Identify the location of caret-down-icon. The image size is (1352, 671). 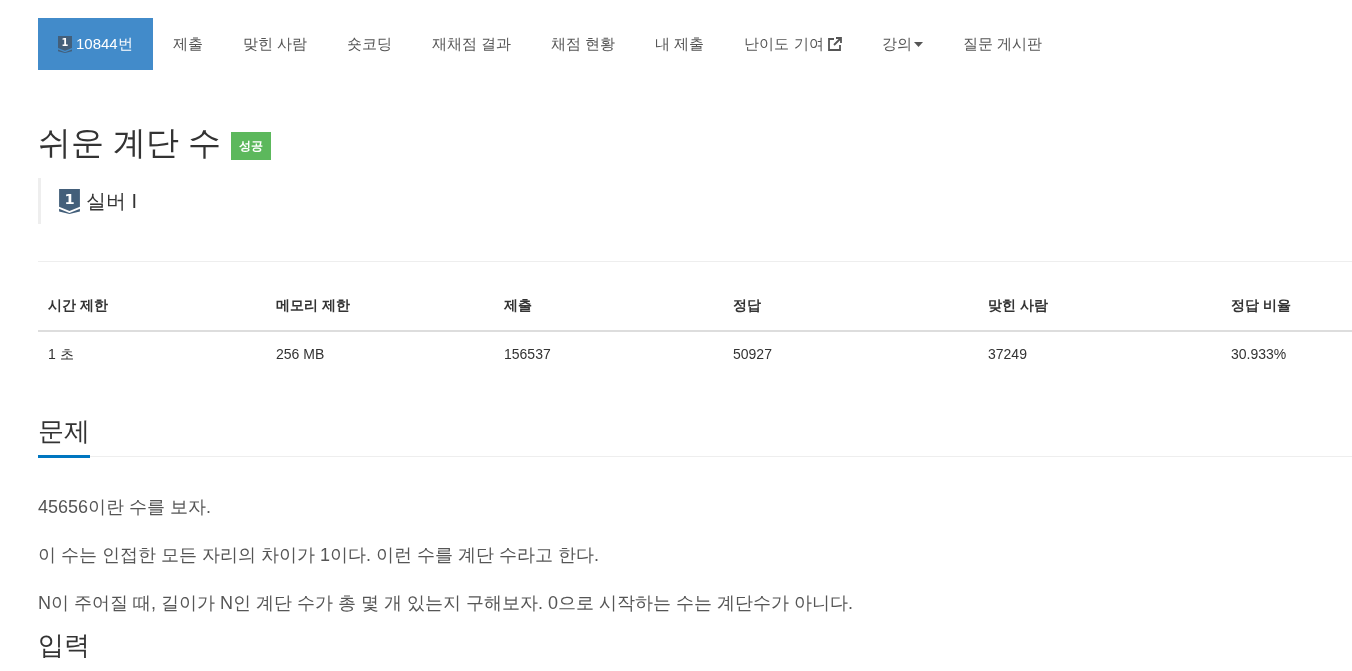
(918, 44).